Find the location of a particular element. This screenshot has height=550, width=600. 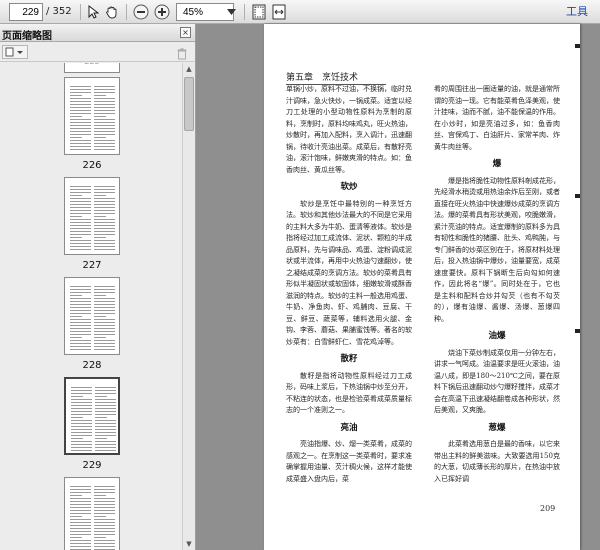

zoom-in-icon is located at coordinates (162, 12).